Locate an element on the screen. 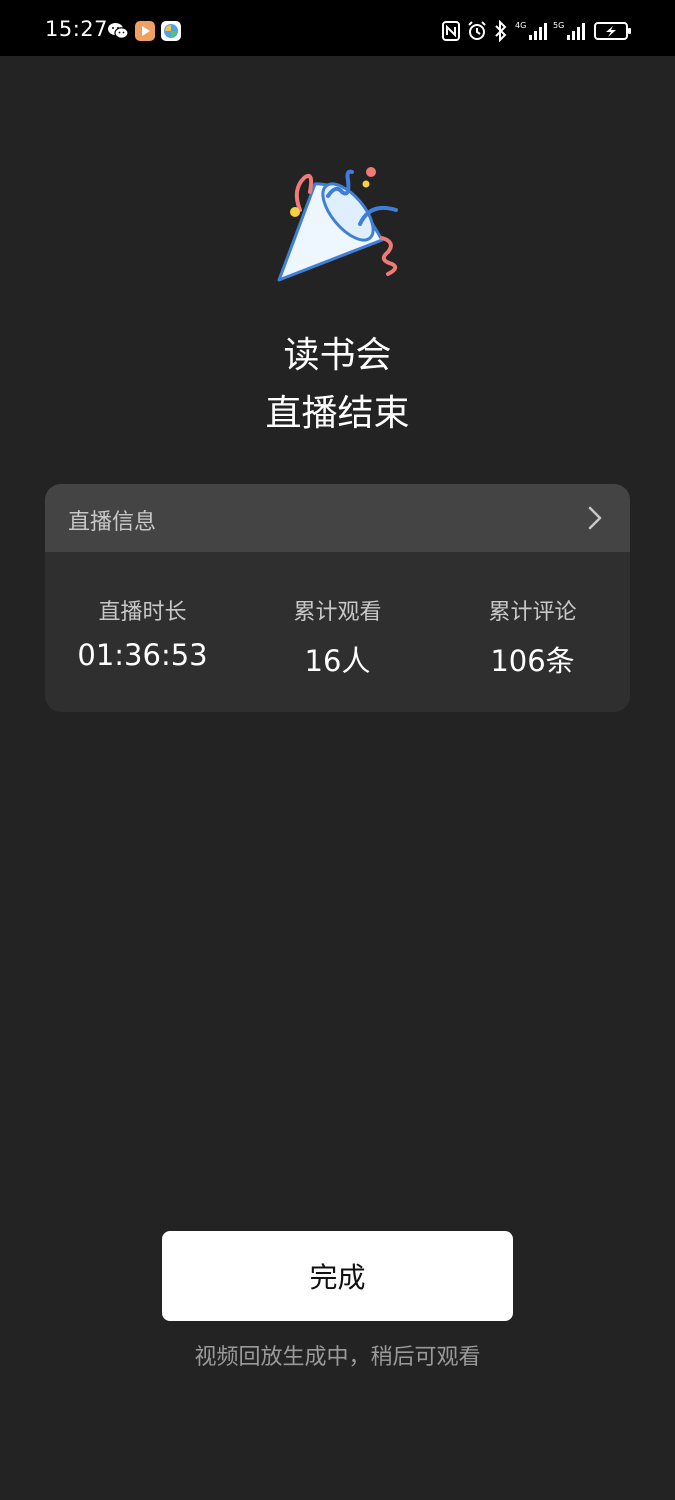 This screenshot has width=675, height=1500. status-bar: 15:27 4G 5G is located at coordinates (337, 28).